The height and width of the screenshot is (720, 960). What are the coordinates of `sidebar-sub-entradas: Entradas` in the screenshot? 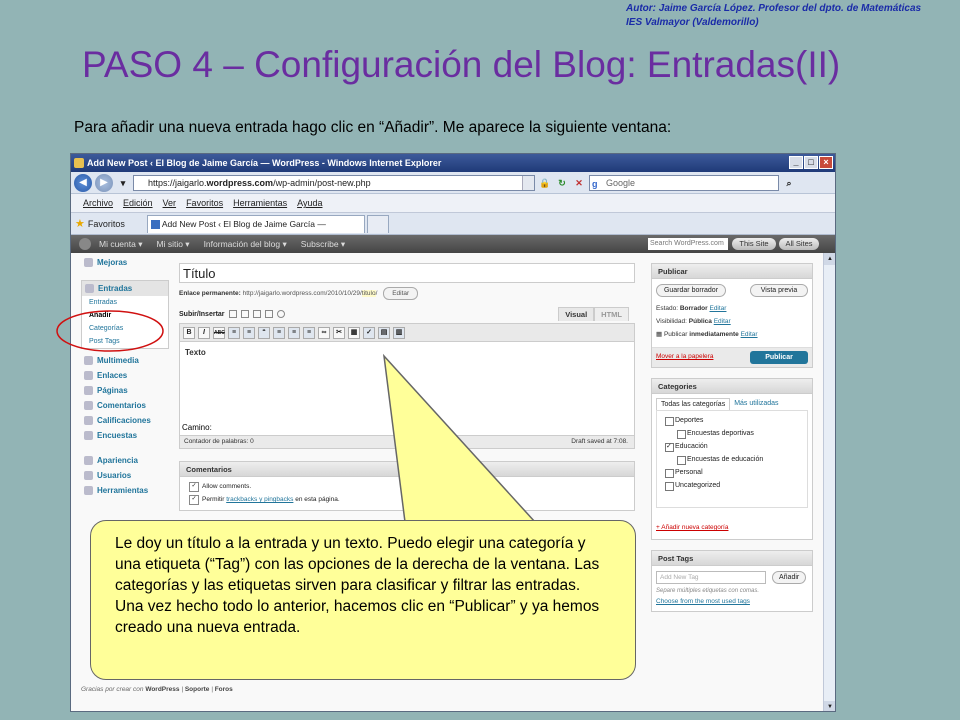 It's located at (125, 302).